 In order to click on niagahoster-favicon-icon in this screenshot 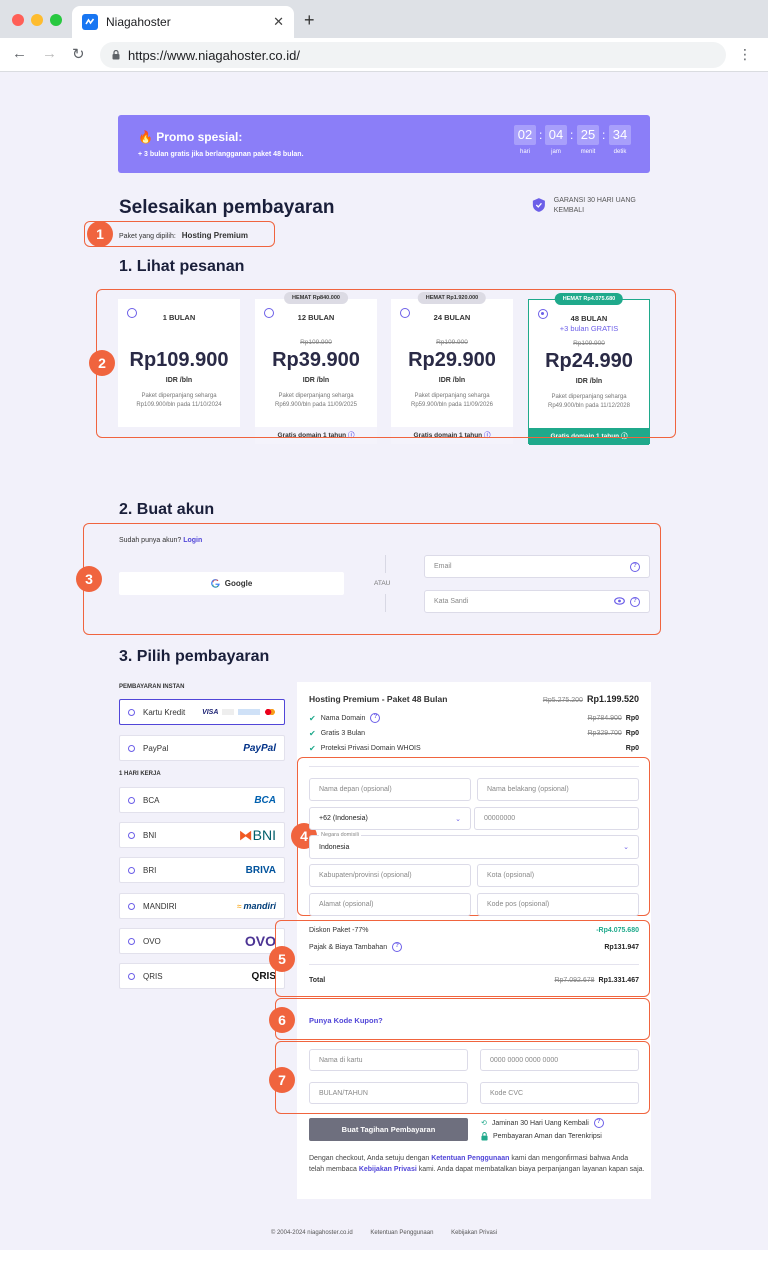, I will do `click(90, 22)`.